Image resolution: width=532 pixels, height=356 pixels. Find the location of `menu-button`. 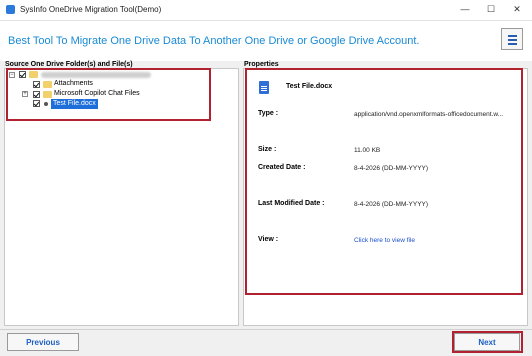

menu-button is located at coordinates (512, 39).